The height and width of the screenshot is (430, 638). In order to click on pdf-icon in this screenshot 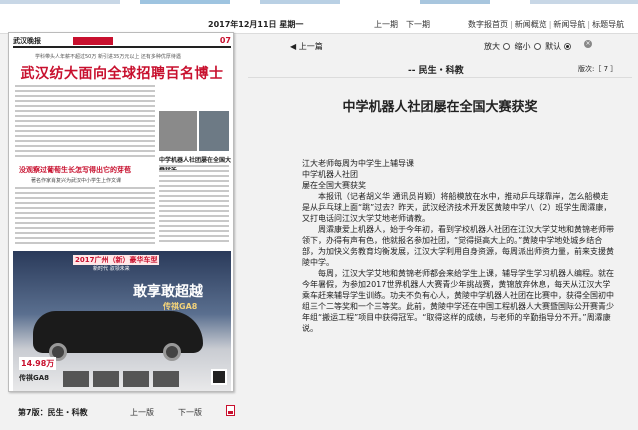, I will do `click(230, 410)`.